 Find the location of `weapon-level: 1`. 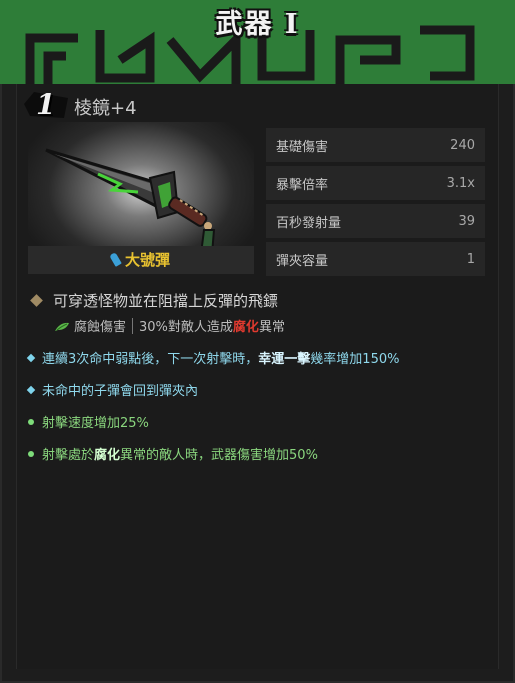

weapon-level: 1 is located at coordinates (46, 104).